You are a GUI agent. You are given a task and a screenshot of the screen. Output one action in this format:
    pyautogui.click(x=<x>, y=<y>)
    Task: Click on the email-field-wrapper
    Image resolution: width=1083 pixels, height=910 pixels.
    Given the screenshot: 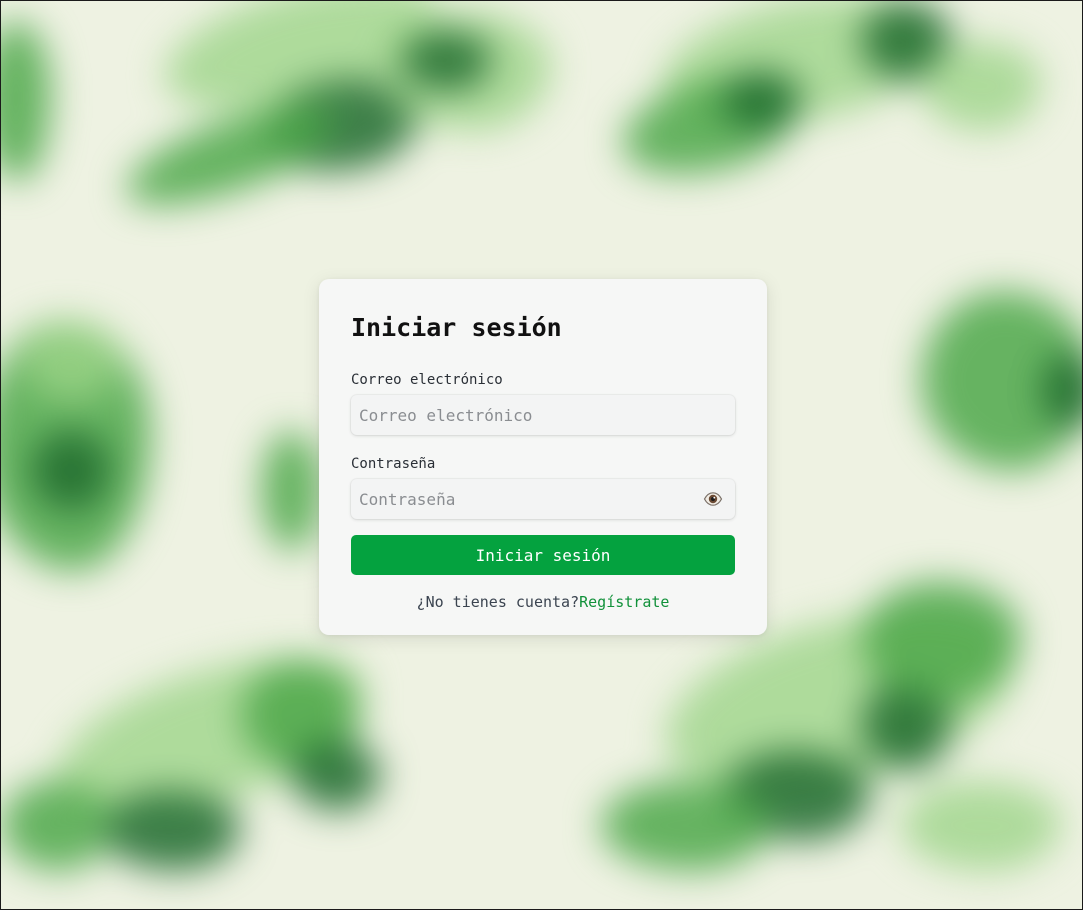 What is the action you would take?
    pyautogui.click(x=543, y=415)
    